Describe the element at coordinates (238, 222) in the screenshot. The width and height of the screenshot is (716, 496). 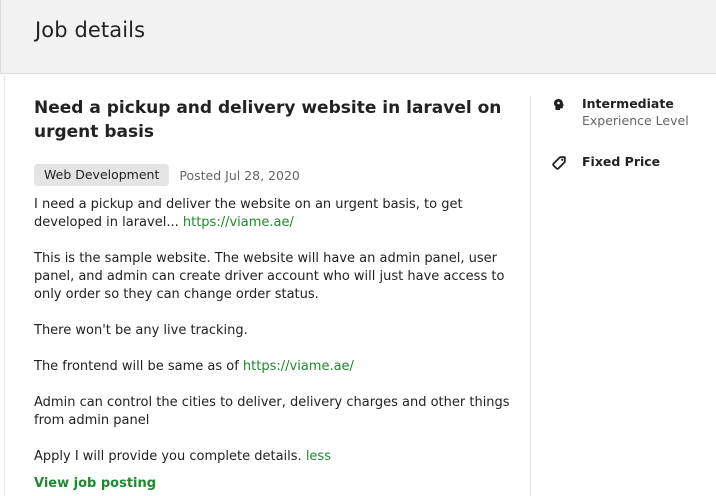
I see `website-link: https://viame.ae/` at that location.